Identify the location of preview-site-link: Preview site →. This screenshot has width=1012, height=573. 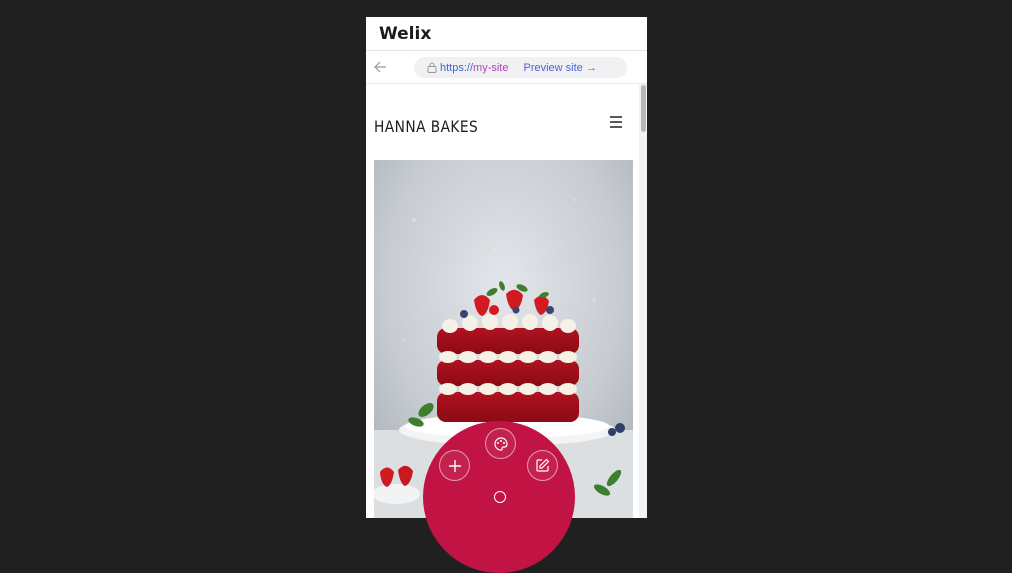
(559, 68).